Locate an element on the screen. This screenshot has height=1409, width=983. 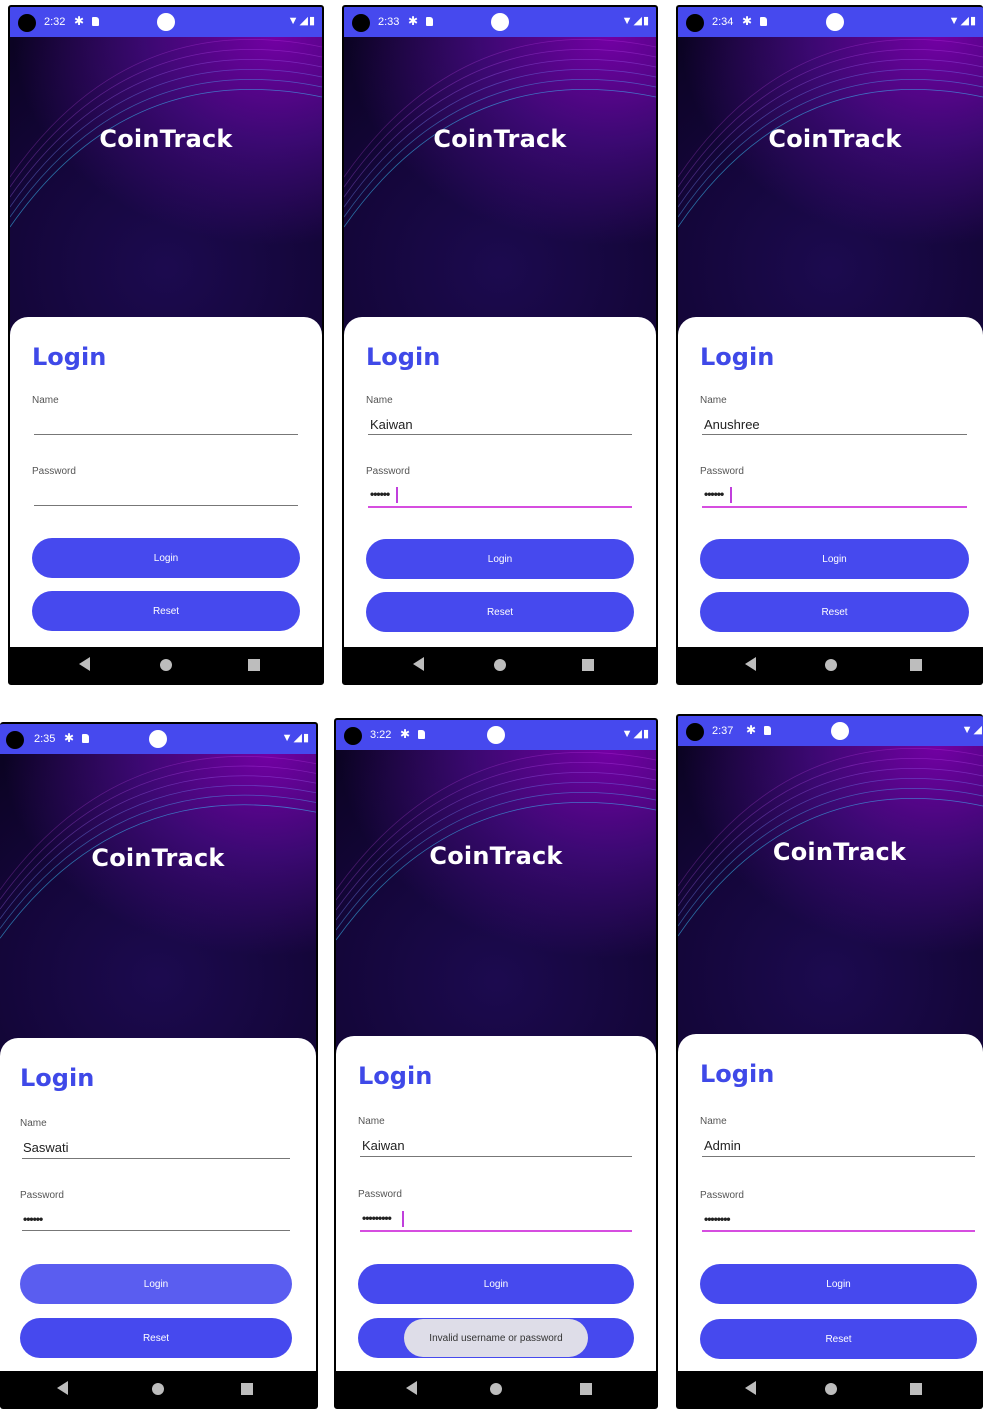
password-input: ••••••••• is located at coordinates (377, 1218).